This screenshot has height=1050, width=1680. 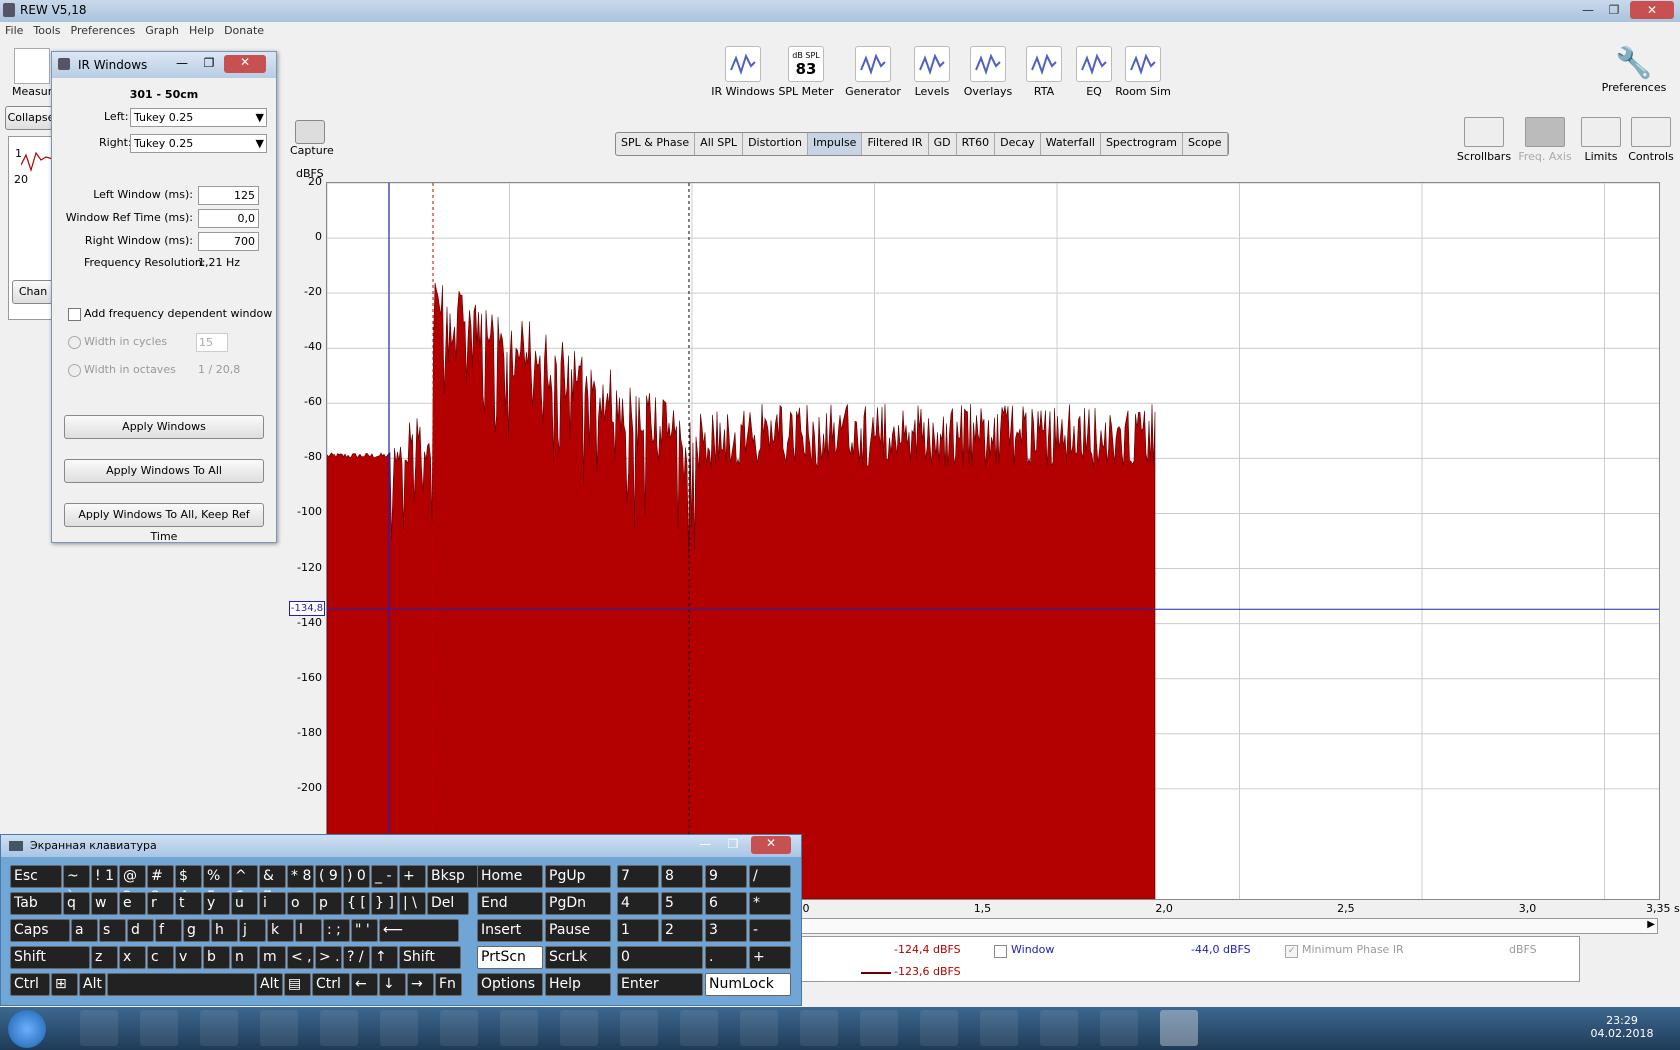 What do you see at coordinates (999, 1028) in the screenshot?
I see `taskbar-minecraft2-icon` at bounding box center [999, 1028].